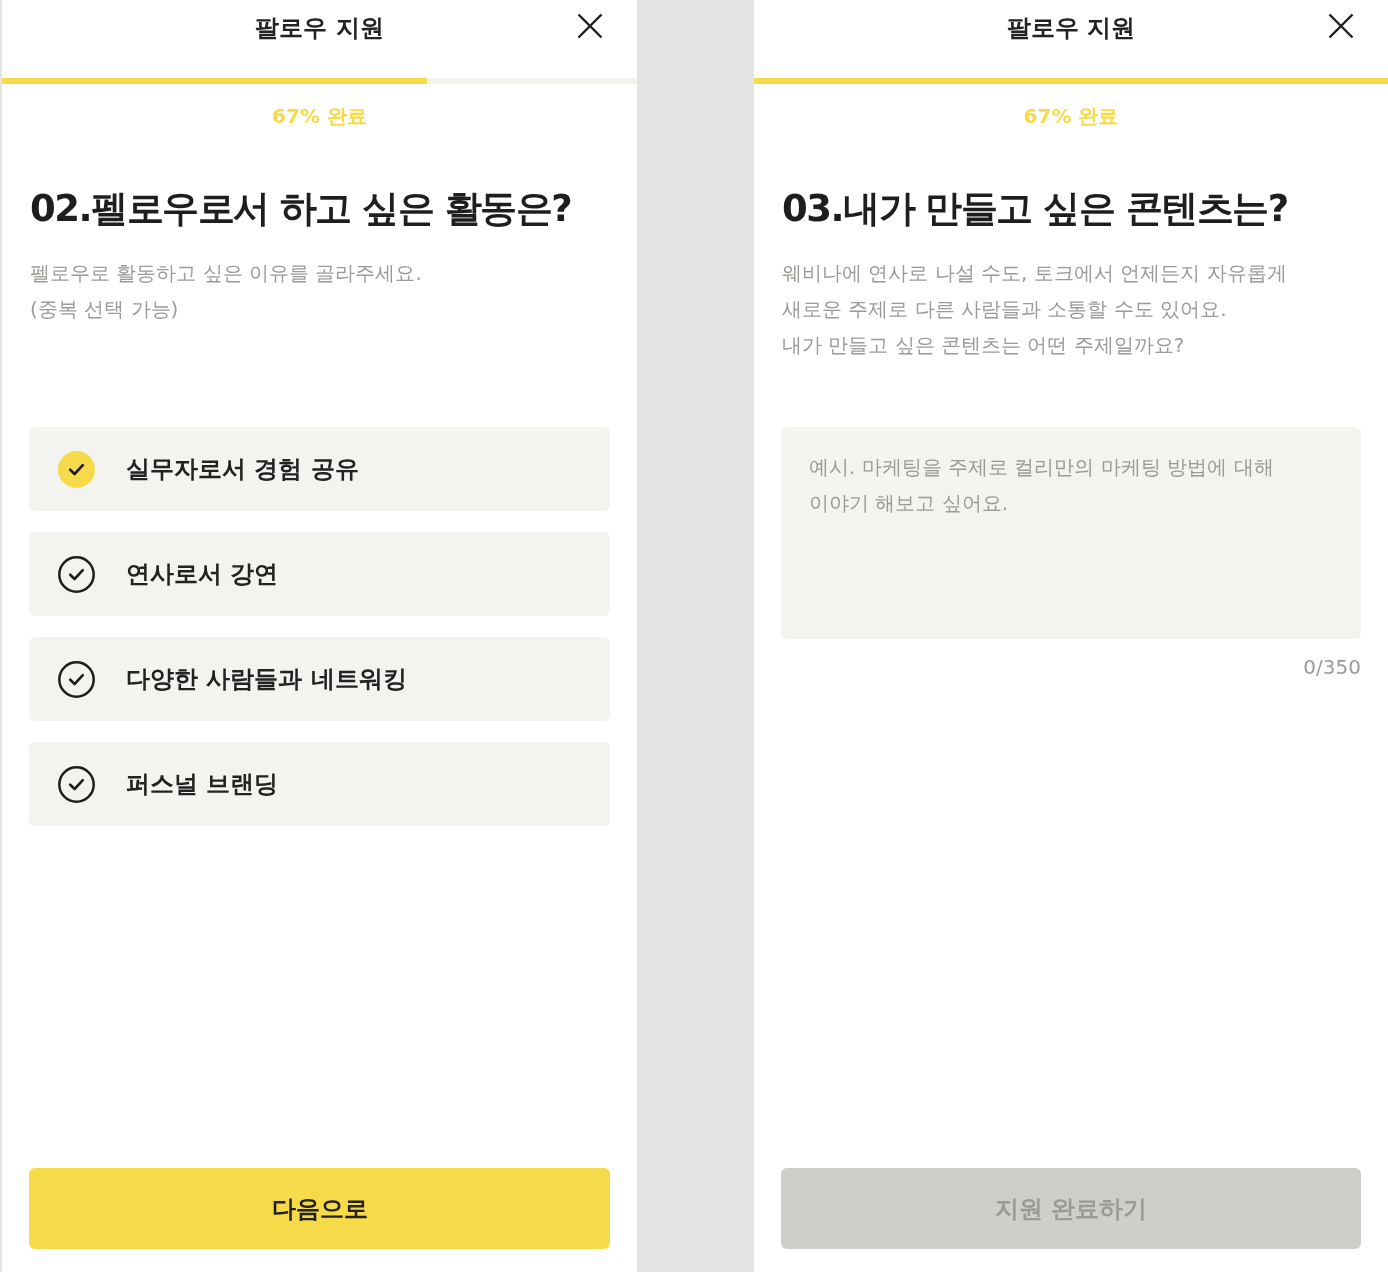 Image resolution: width=1388 pixels, height=1272 pixels. I want to click on option-button: 퍼스널 브랜딩, so click(319, 784).